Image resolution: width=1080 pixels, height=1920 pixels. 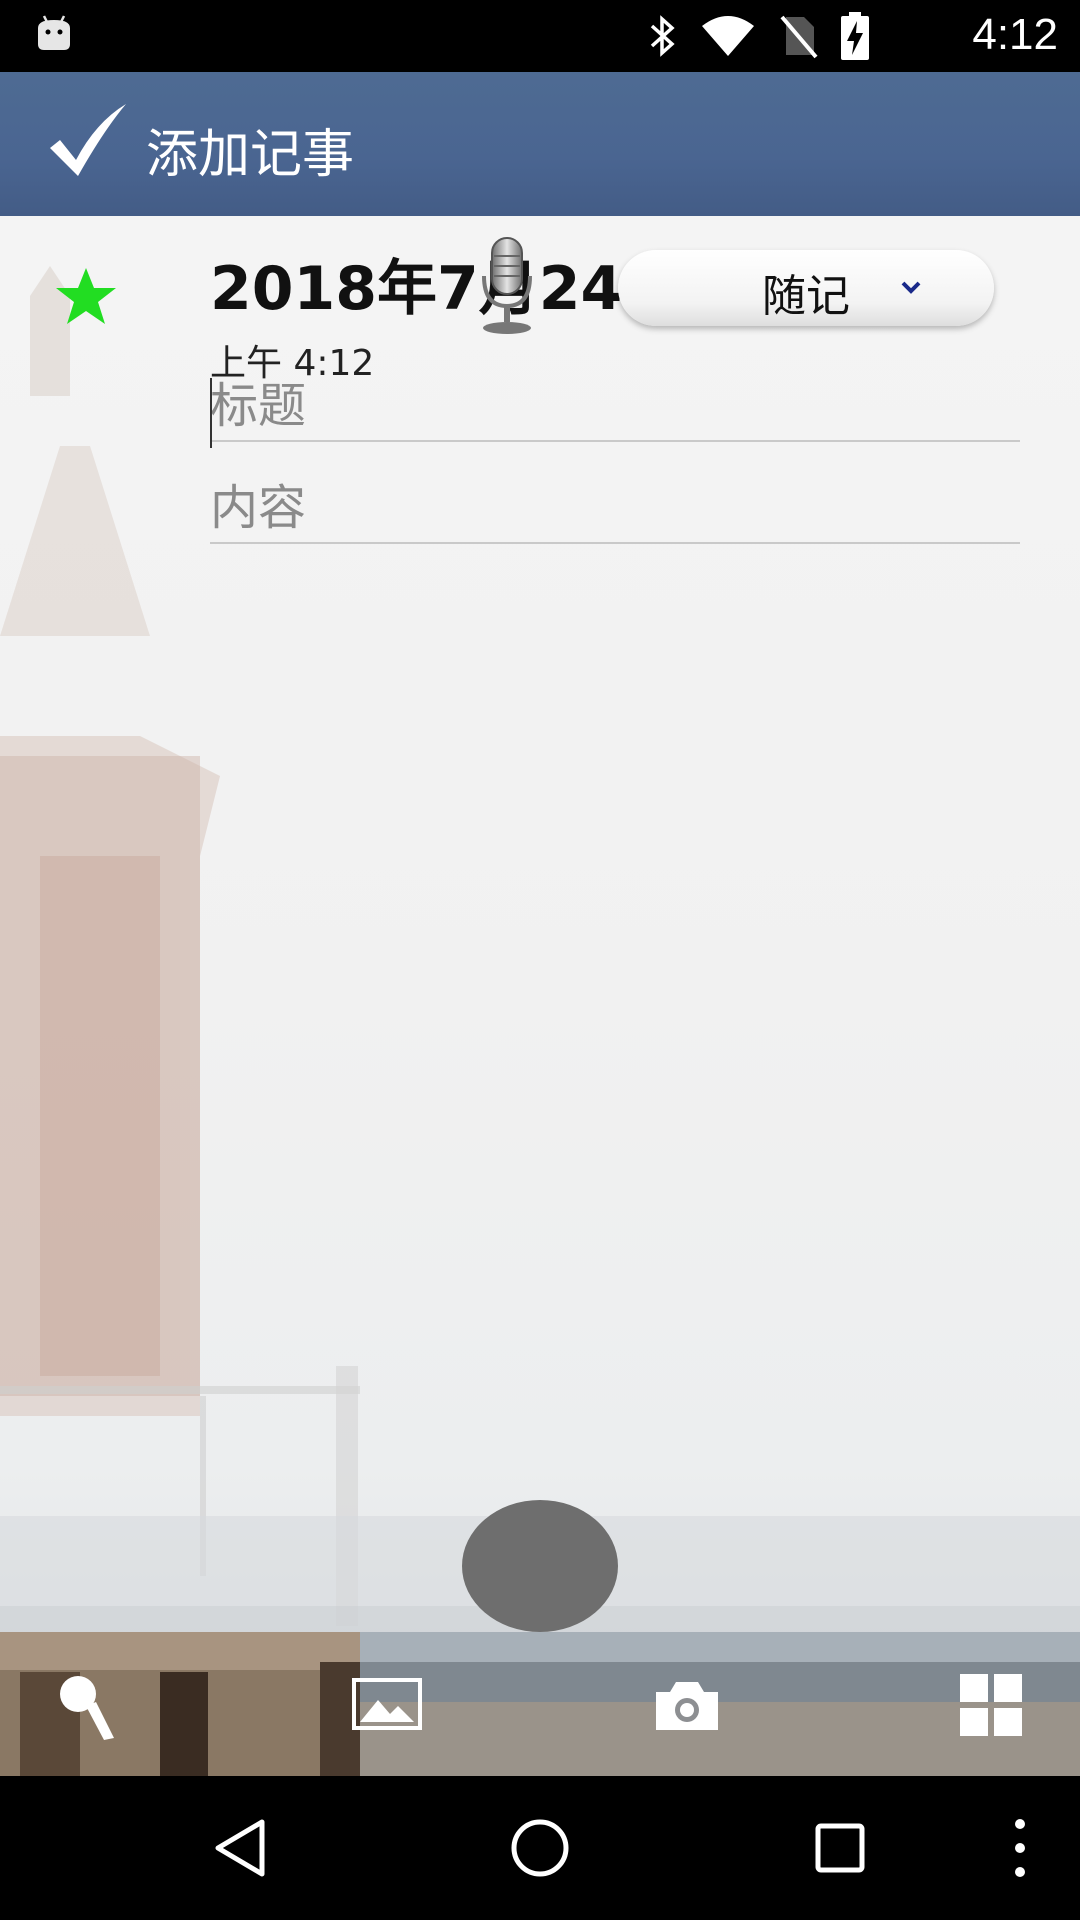 I want to click on content-input, so click(x=615, y=508).